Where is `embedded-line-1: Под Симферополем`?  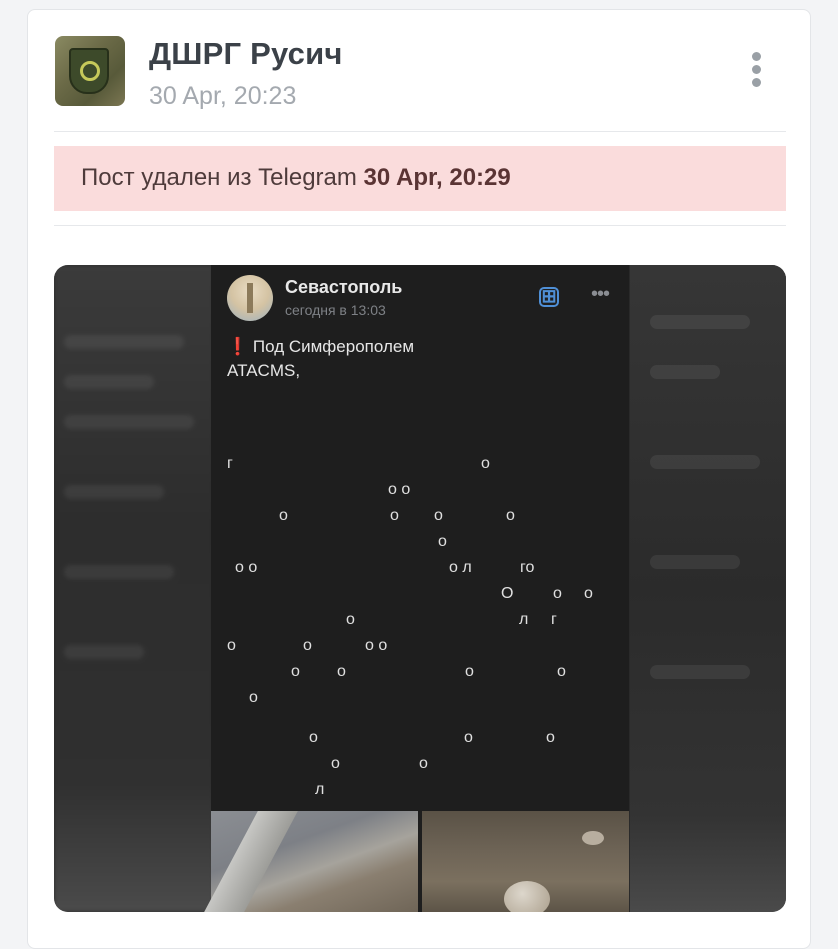 embedded-line-1: Под Симферополем is located at coordinates (333, 346).